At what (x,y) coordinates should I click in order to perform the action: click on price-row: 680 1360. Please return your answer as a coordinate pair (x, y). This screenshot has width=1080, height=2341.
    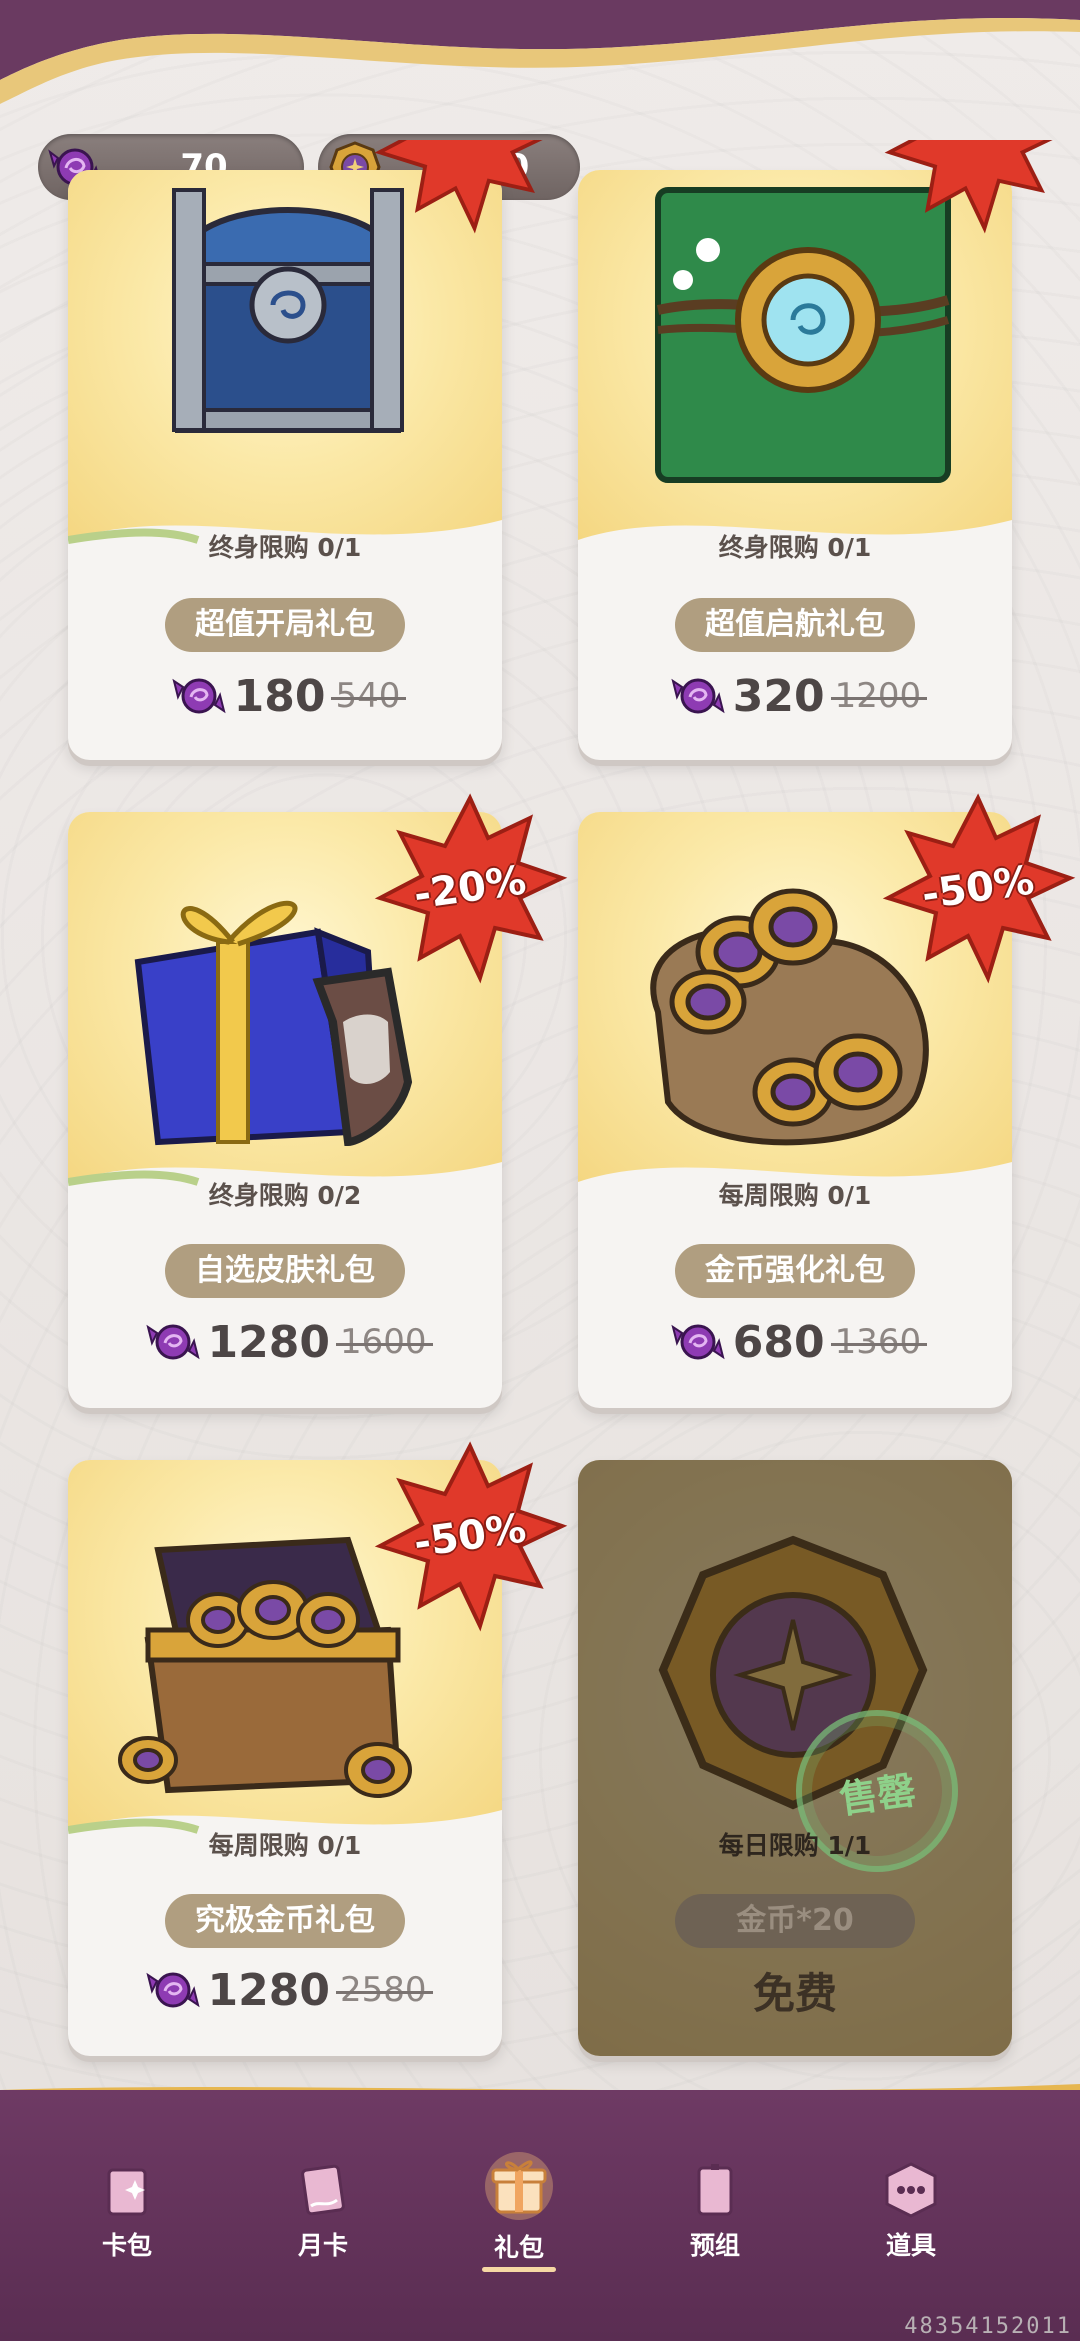
    Looking at the image, I should click on (795, 1342).